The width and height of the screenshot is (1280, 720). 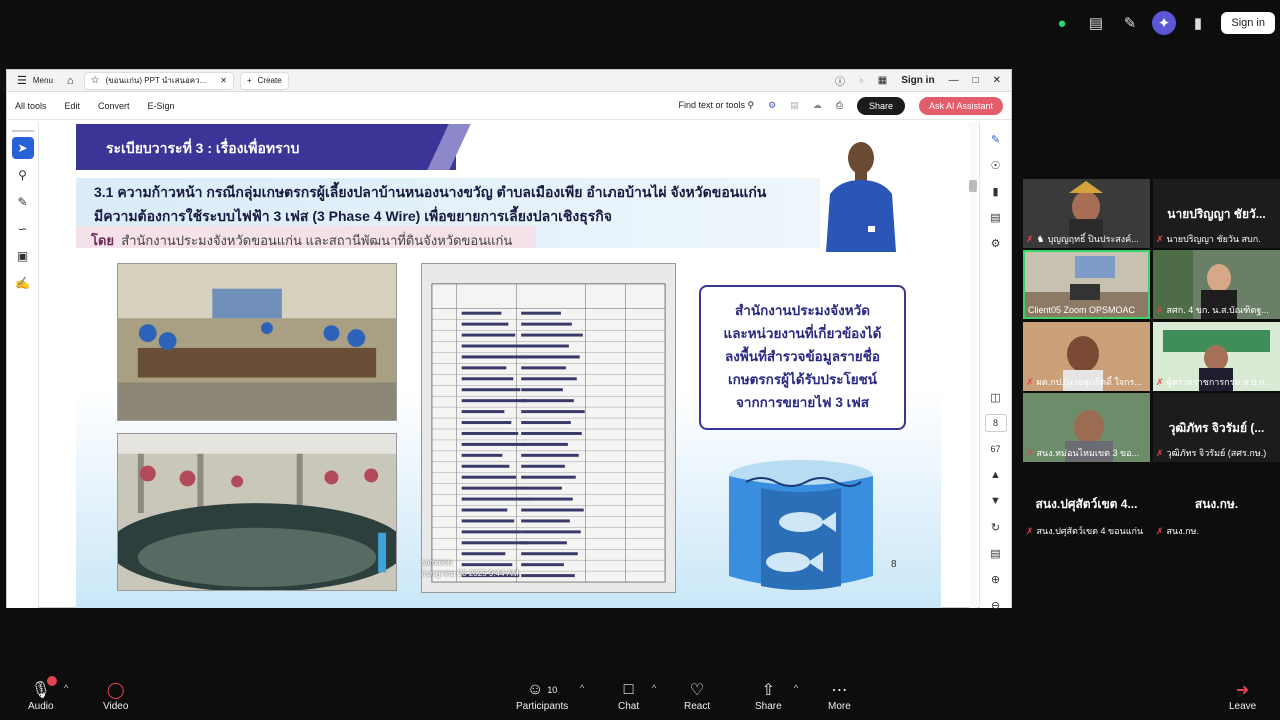 I want to click on microphone-muted-icon: 🎙, so click(x=44, y=688).